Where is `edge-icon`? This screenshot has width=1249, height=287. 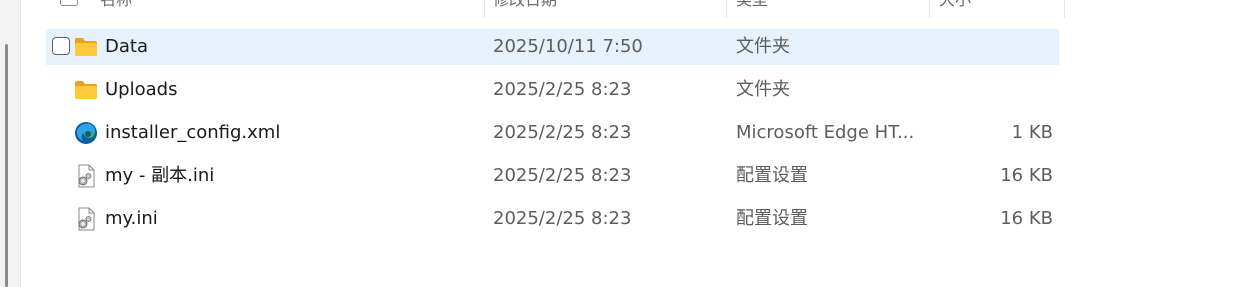 edge-icon is located at coordinates (86, 133).